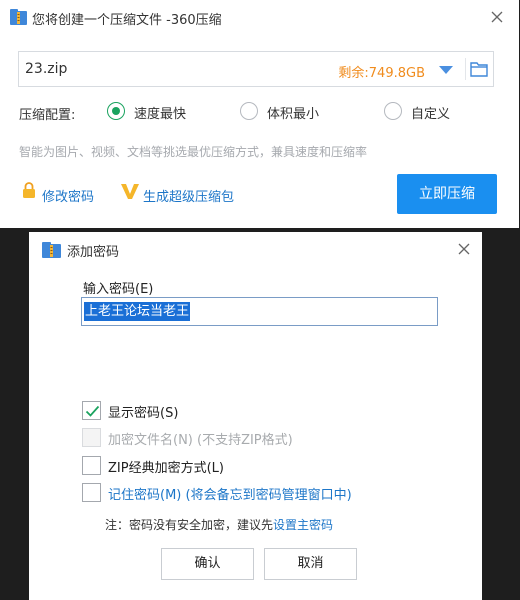 The image size is (520, 600). What do you see at coordinates (46, 69) in the screenshot?
I see `archive-path-value: 23.zip` at bounding box center [46, 69].